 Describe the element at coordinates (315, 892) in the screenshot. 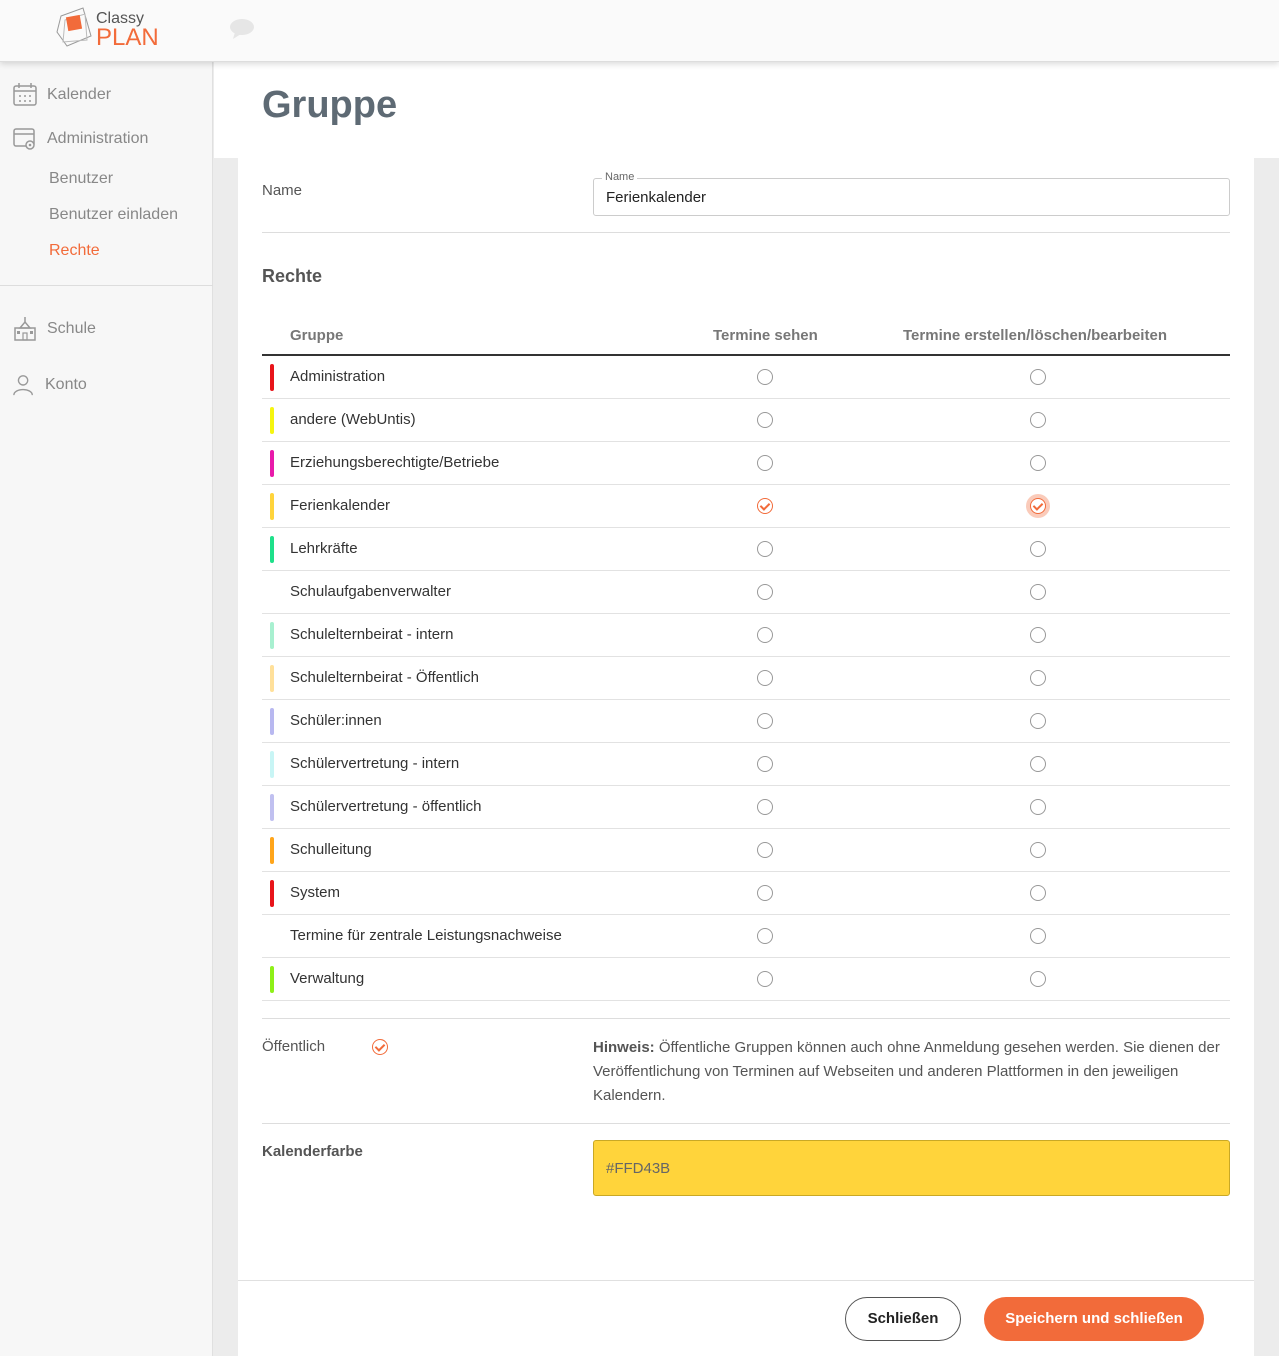

I see `group-name: System` at that location.